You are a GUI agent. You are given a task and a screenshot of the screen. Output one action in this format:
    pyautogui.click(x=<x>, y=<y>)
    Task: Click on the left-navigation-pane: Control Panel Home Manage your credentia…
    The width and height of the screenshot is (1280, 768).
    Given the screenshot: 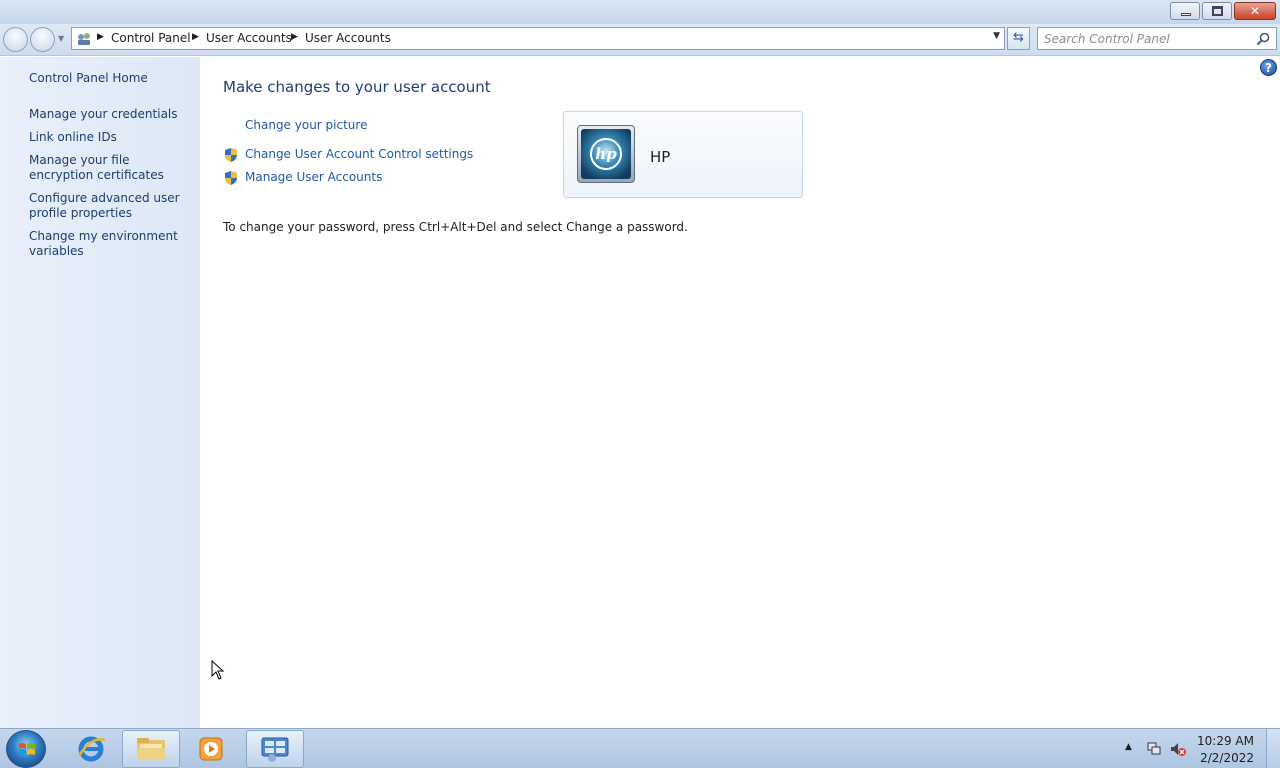 What is the action you would take?
    pyautogui.click(x=100, y=392)
    